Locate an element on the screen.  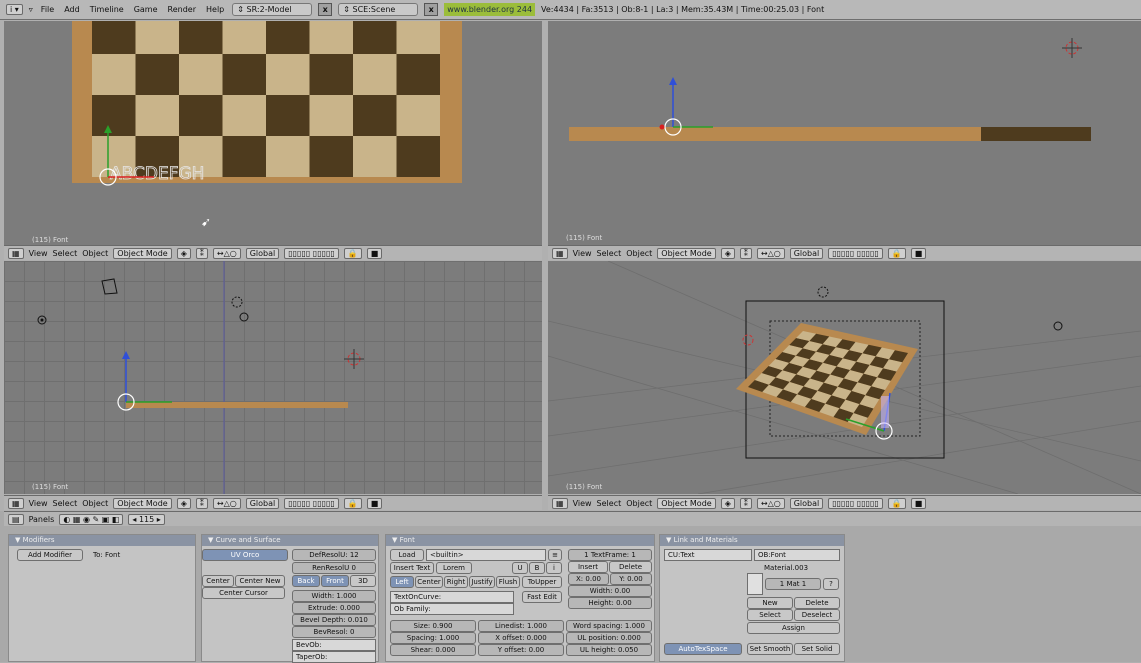
align-flush-toggle: Flush is located at coordinates (508, 582).